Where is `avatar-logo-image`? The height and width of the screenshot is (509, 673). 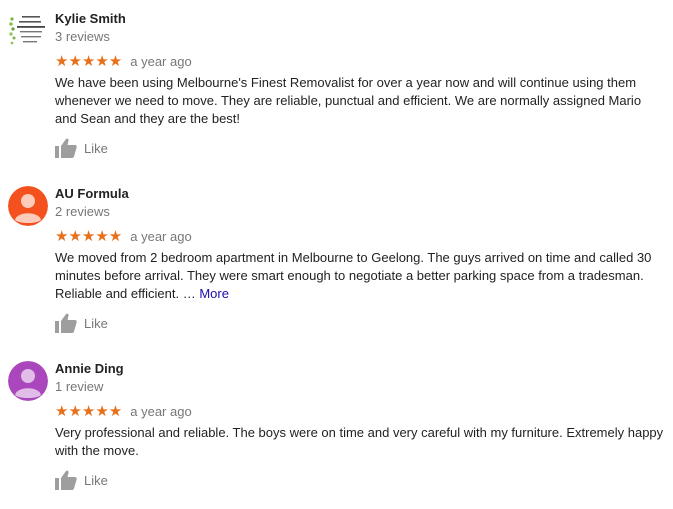 avatar-logo-image is located at coordinates (27, 30).